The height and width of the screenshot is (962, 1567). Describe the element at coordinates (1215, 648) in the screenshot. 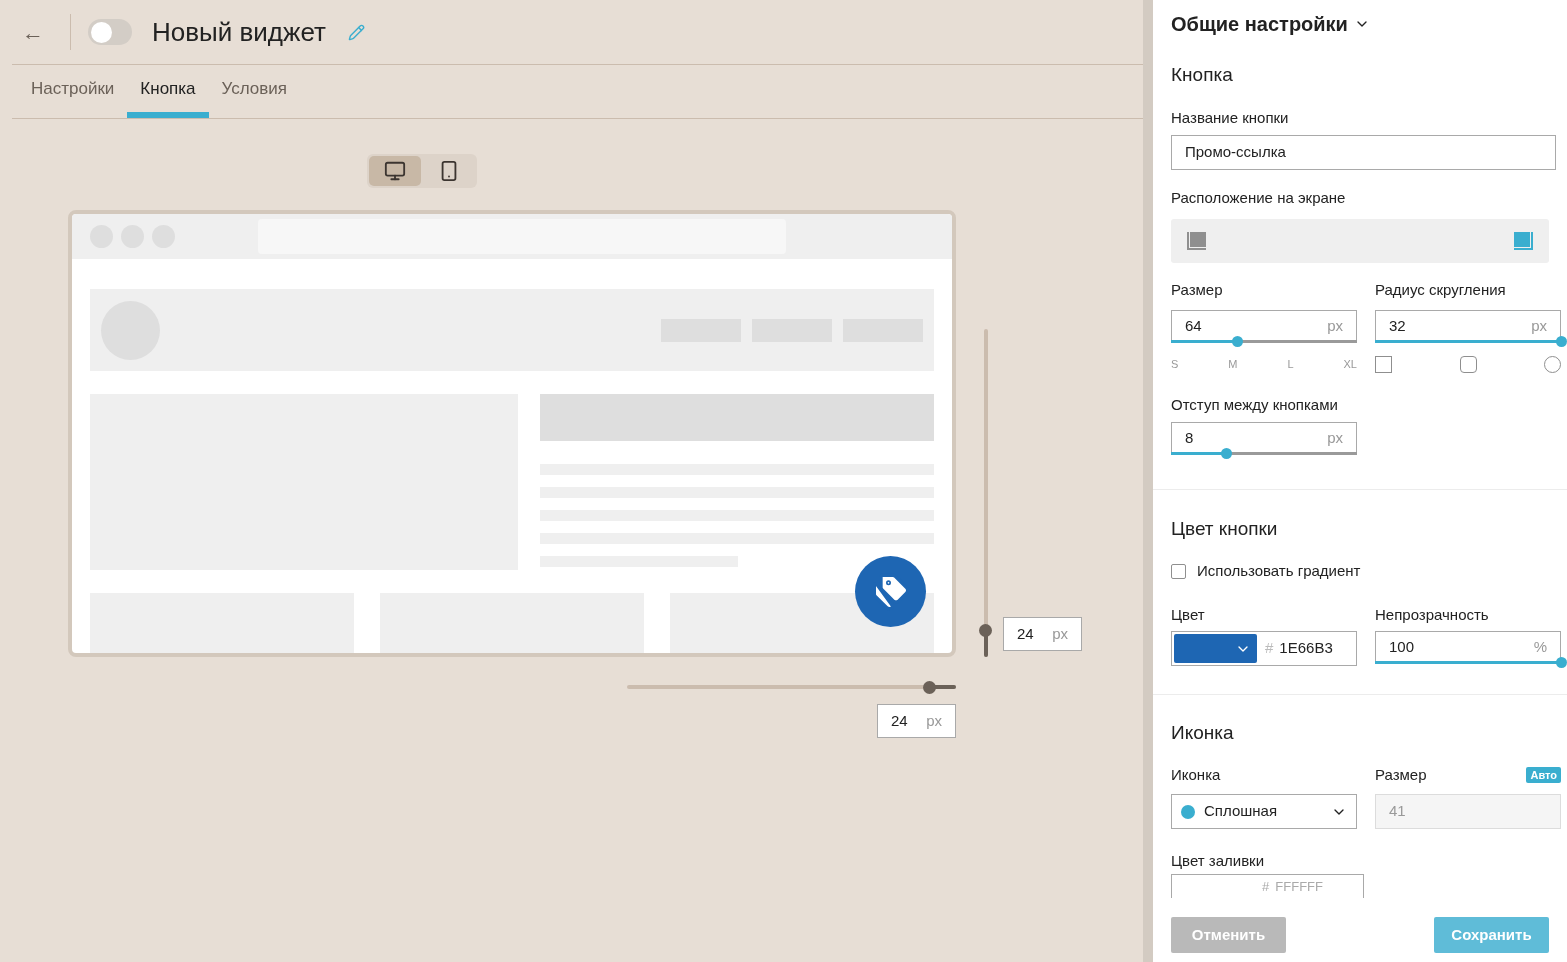

I see `color-swatch-dropdown` at that location.